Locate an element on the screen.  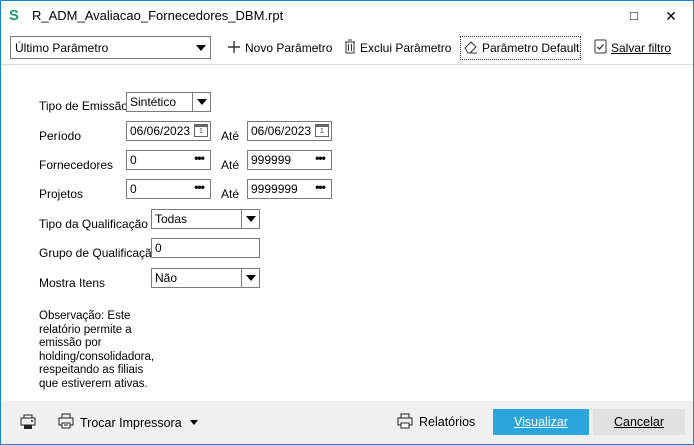
default-parameter-label: Parâmetro Default is located at coordinates (531, 48).